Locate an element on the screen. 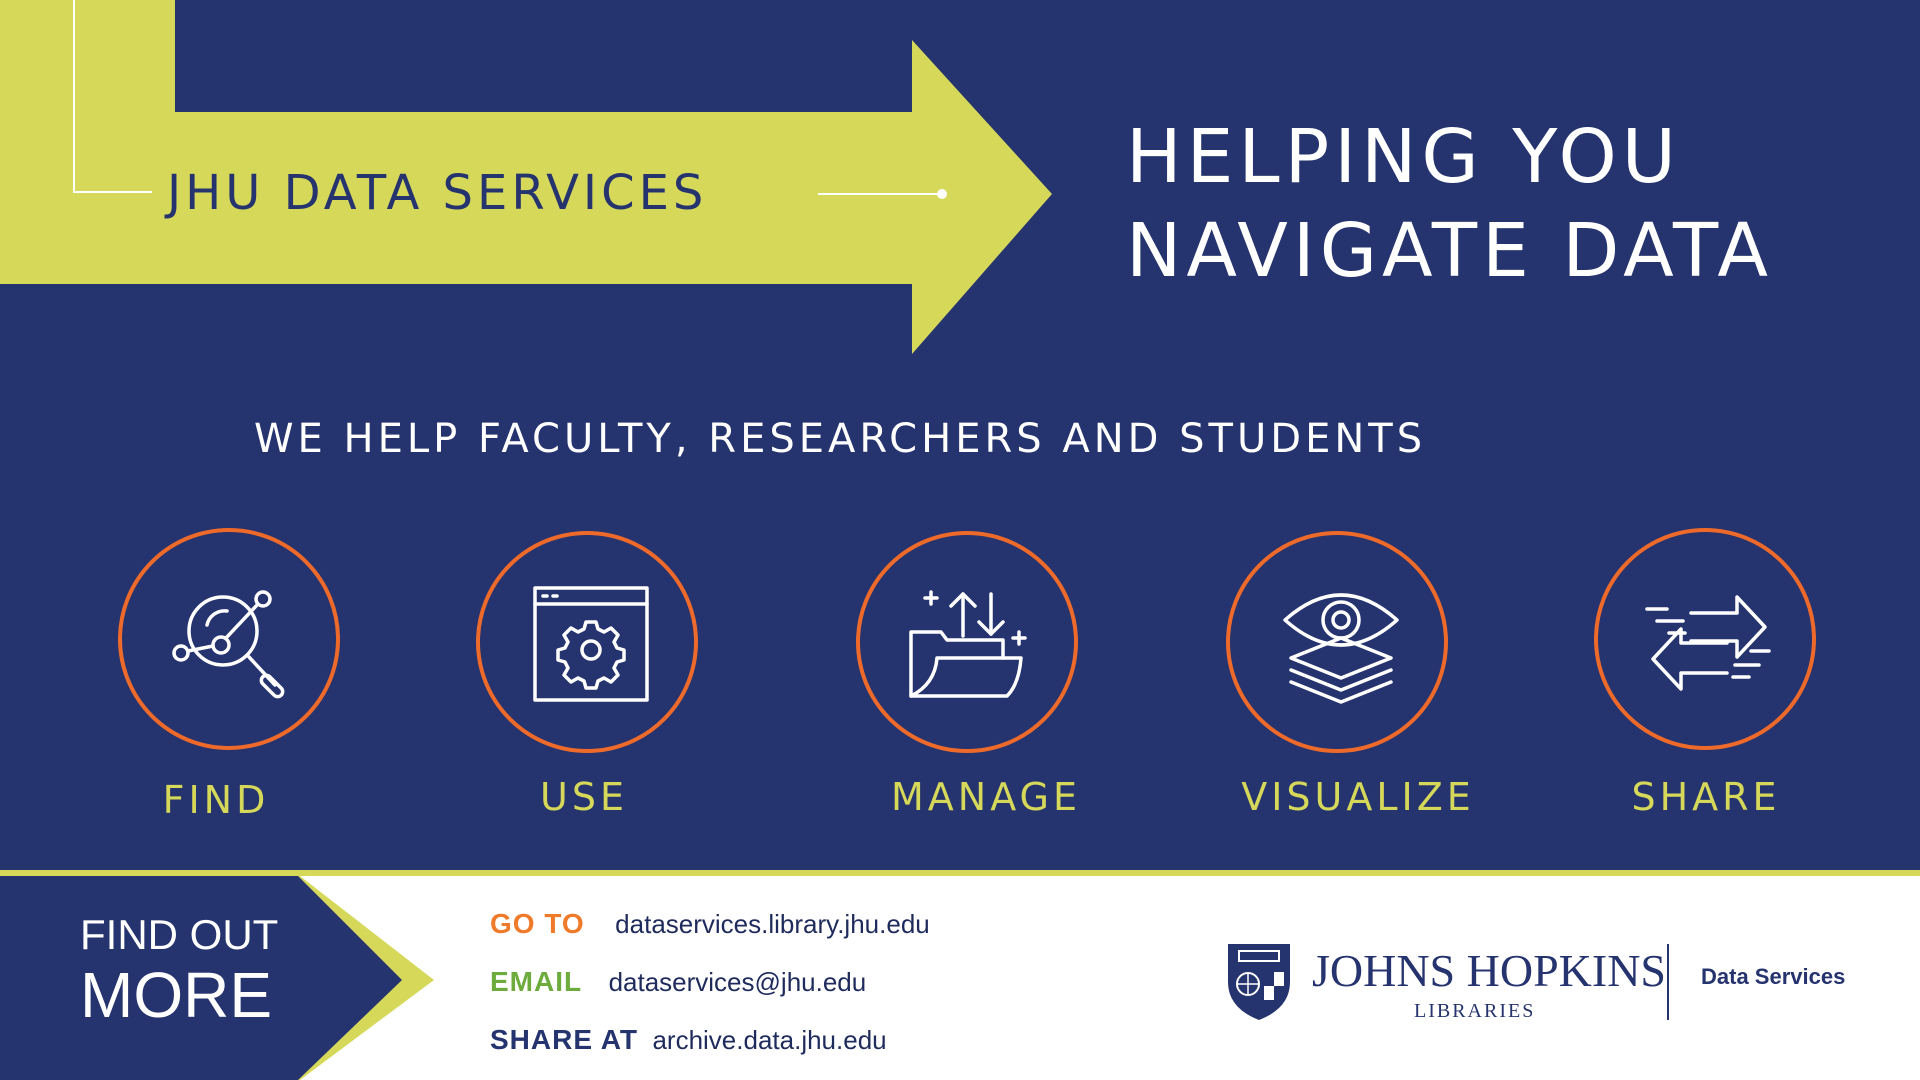  use-circle is located at coordinates (587, 642).